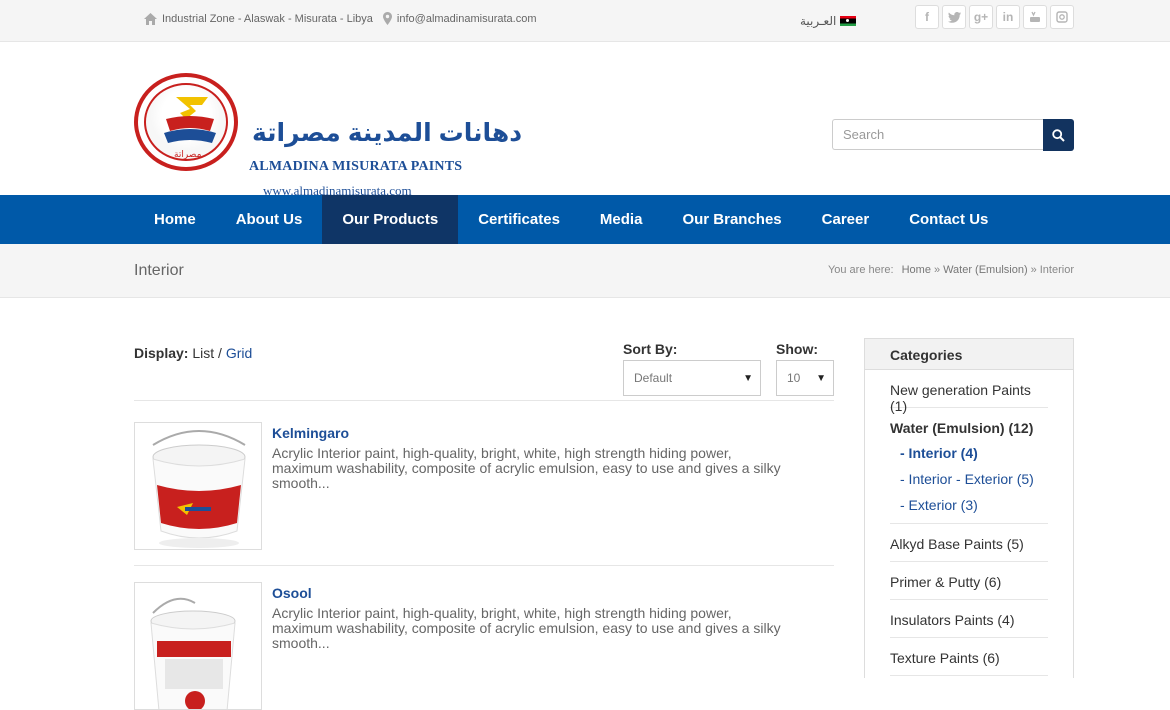 This screenshot has height=710, width=1170. What do you see at coordinates (731, 219) in the screenshot?
I see `nav-item-our-branches: Our Branches` at bounding box center [731, 219].